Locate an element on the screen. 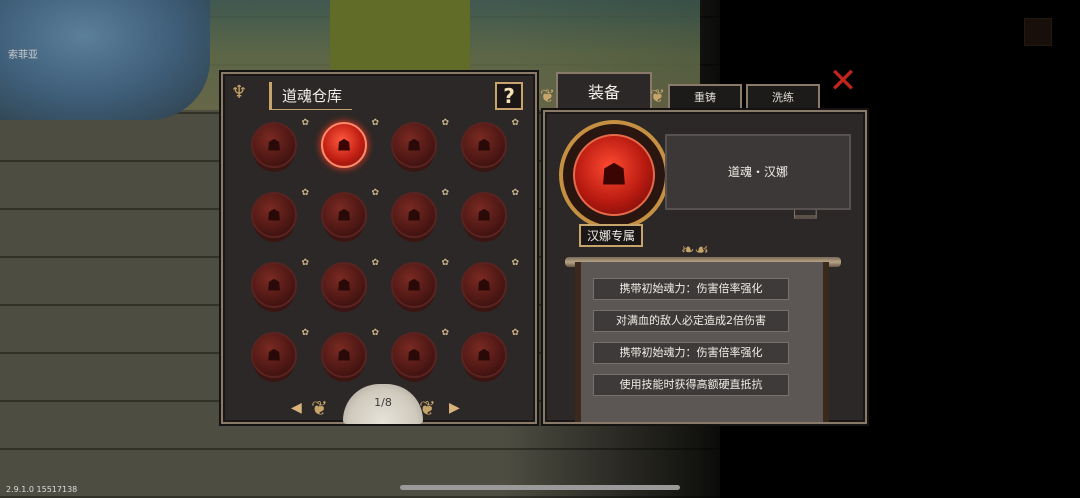 This screenshot has width=1080, height=498. tab-recast: 重铸 is located at coordinates (705, 98).